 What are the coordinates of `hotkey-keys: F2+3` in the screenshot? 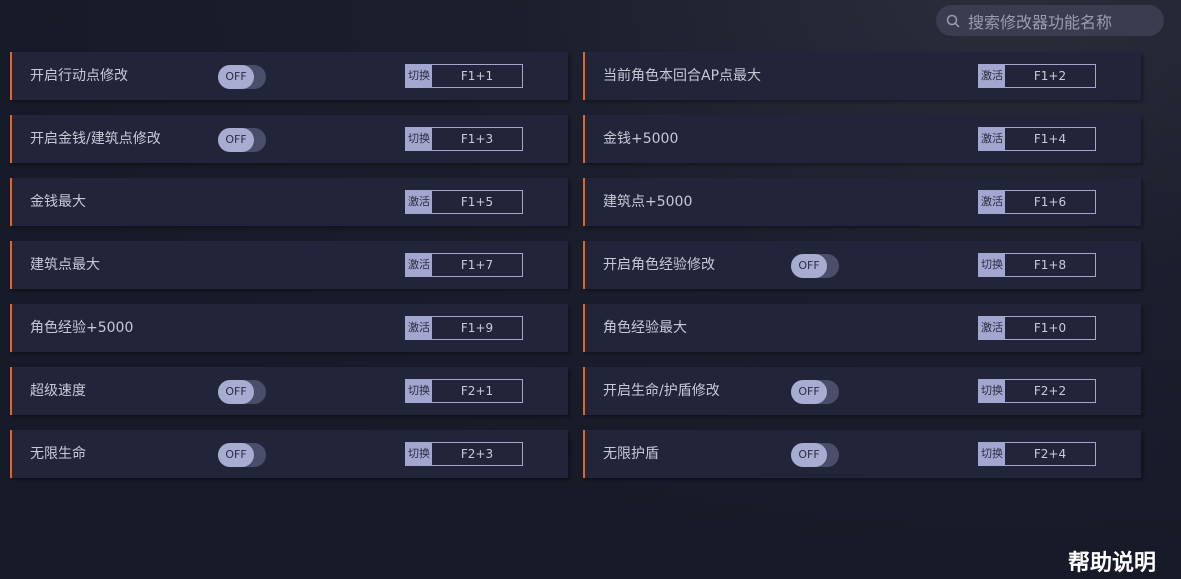 It's located at (477, 454).